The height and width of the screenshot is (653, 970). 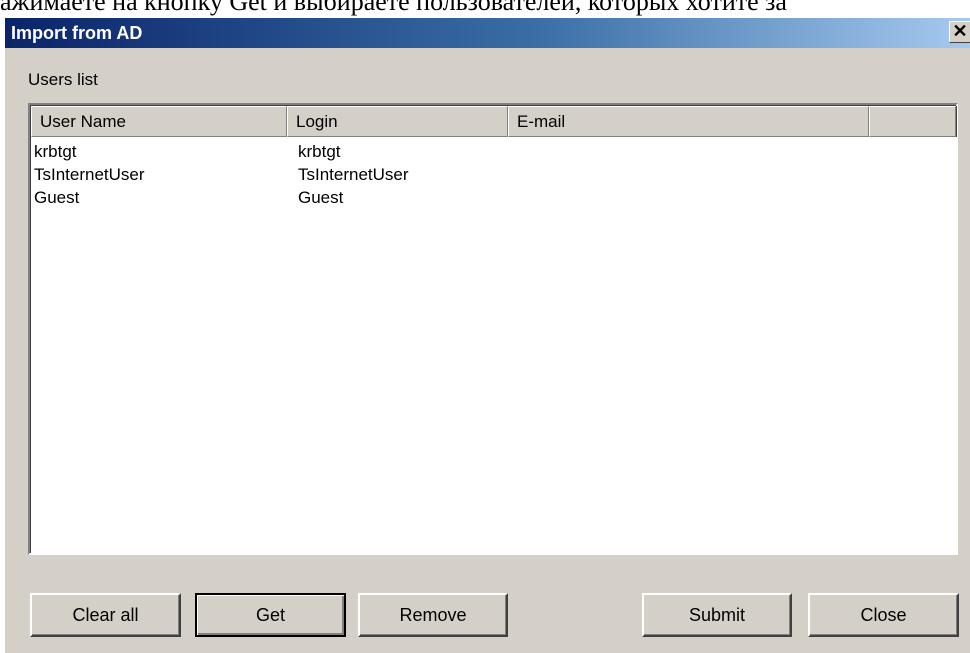 I want to click on column-header-login: Login, so click(x=397, y=121).